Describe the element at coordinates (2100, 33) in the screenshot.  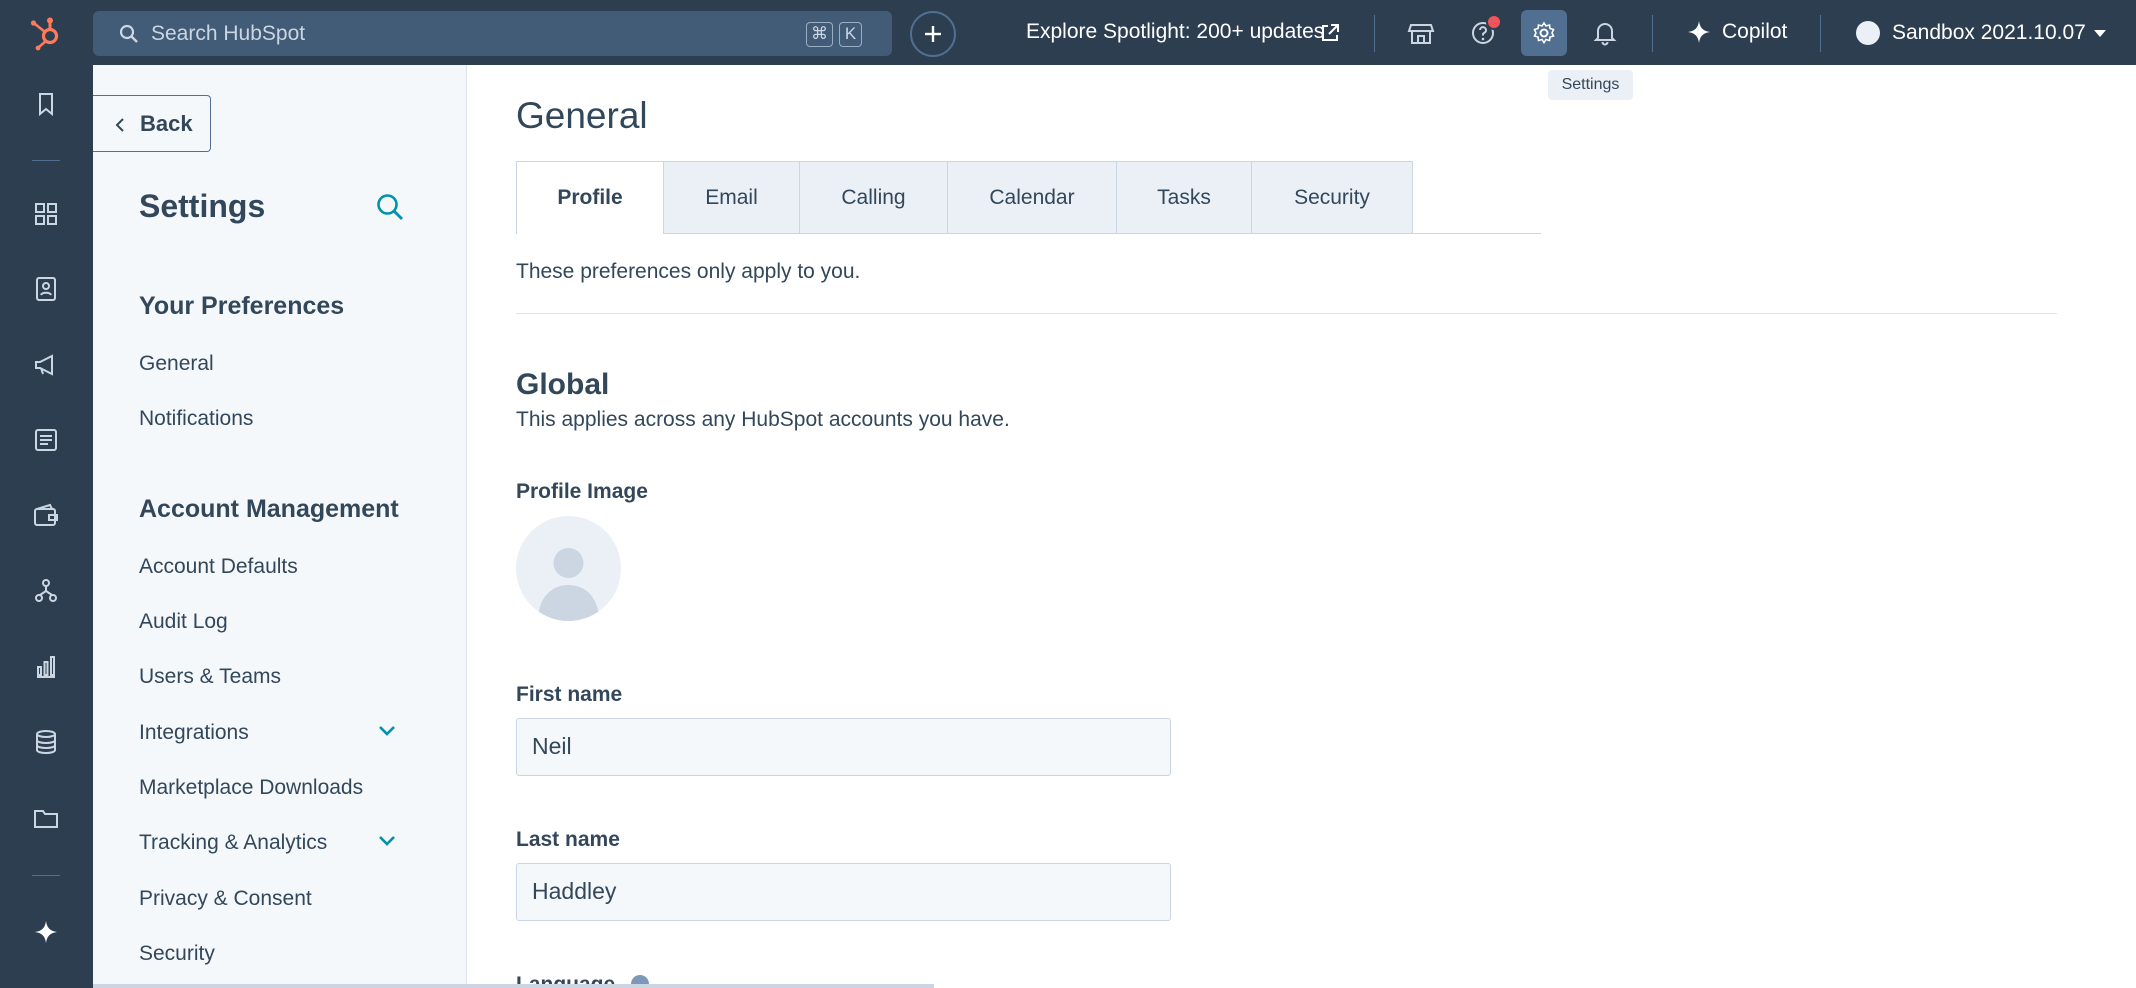
I see `caret-down-icon` at that location.